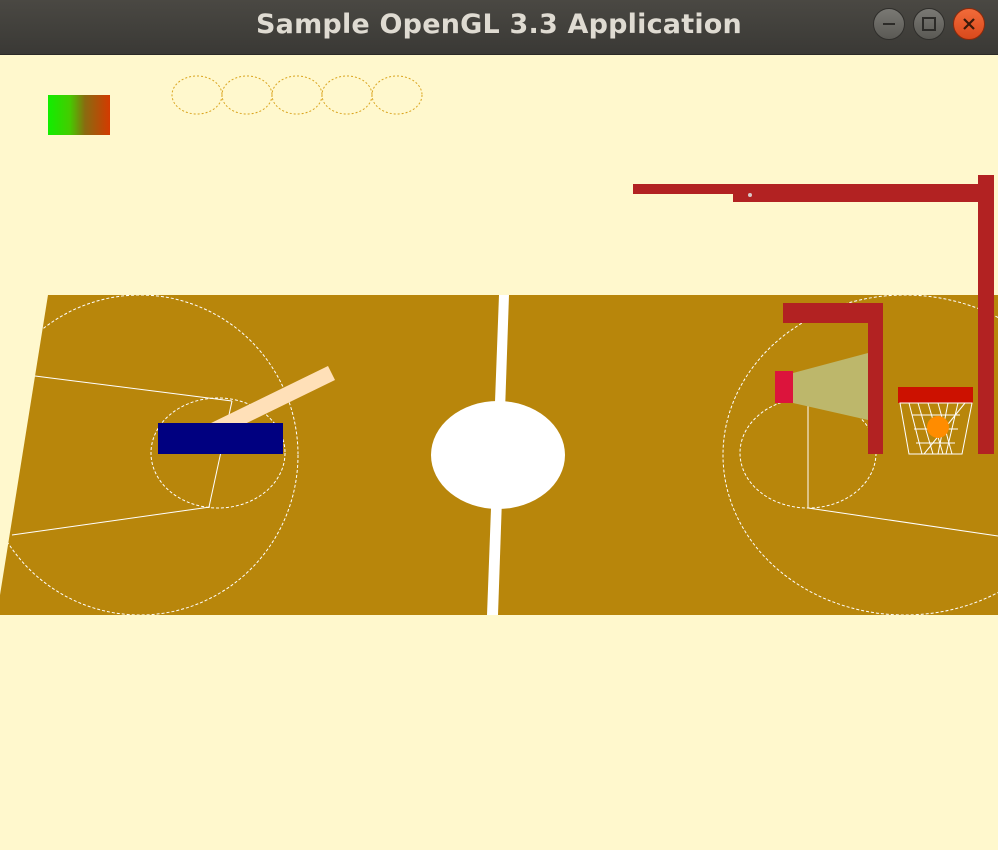 The image size is (998, 850). I want to click on launcher-tip, so click(784, 387).